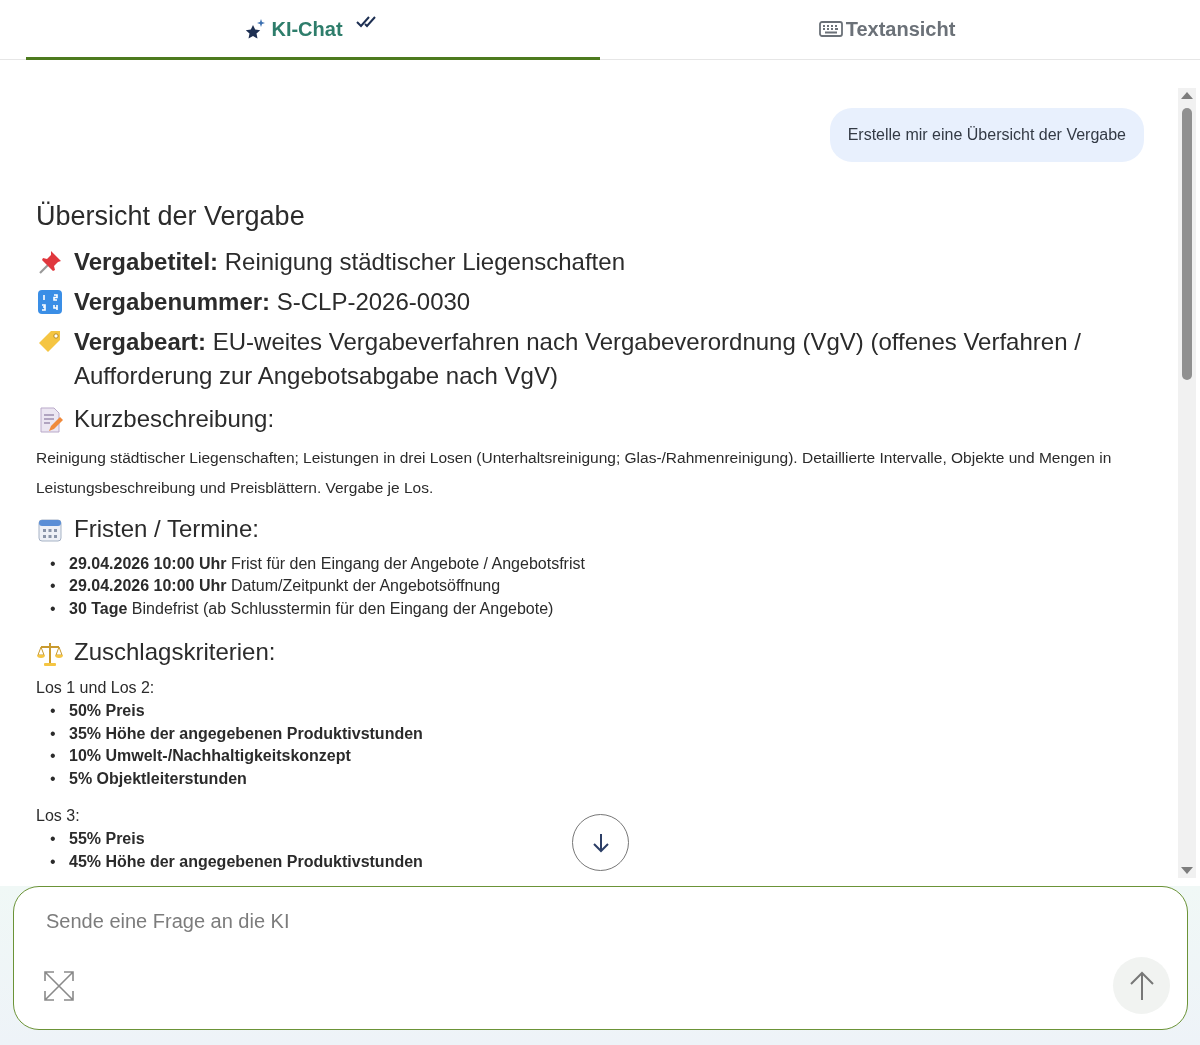  I want to click on tab: KI-Chat, so click(313, 30).